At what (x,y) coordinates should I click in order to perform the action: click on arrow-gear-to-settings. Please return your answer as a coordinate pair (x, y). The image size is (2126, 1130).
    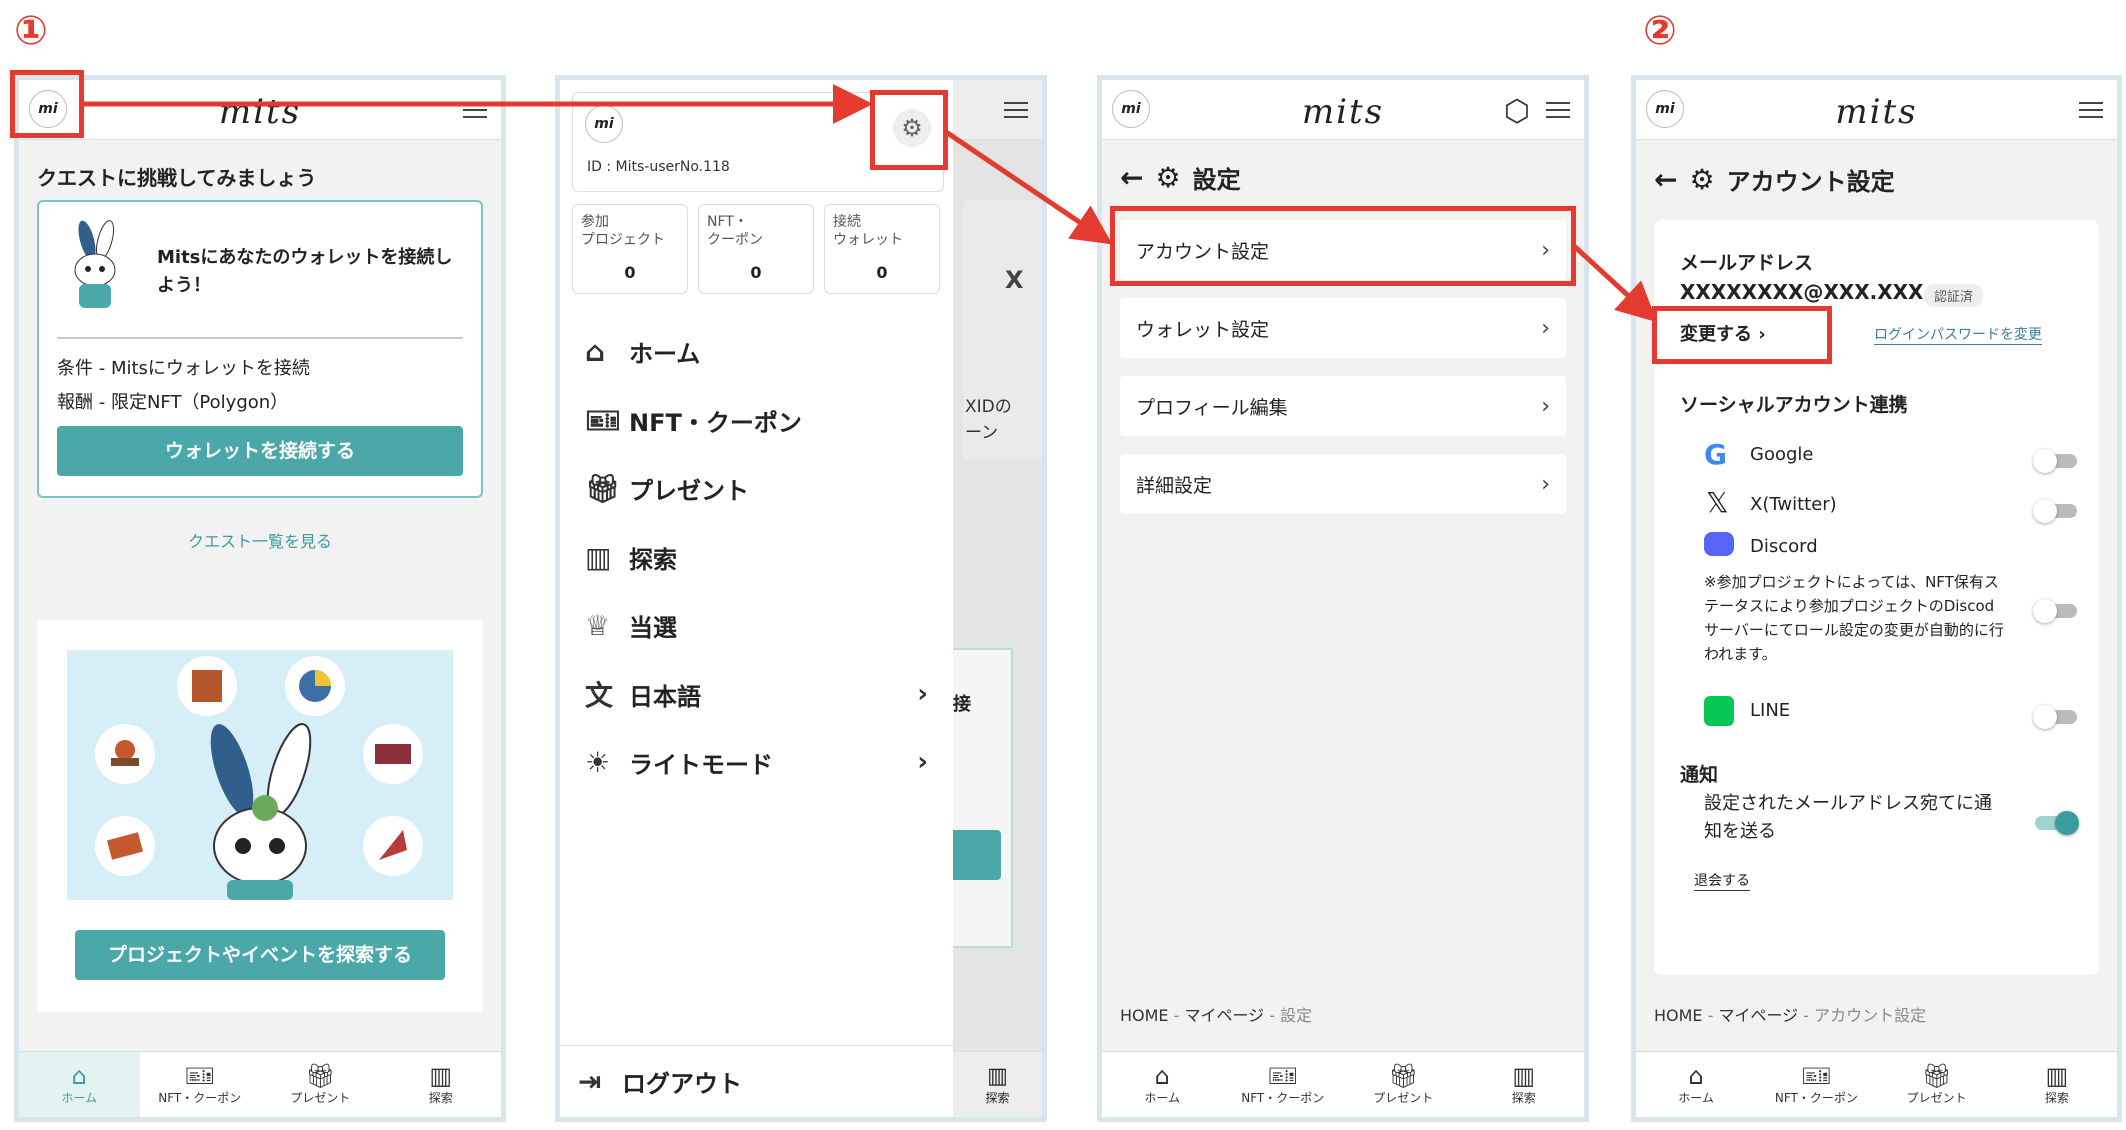
    Looking at the image, I should click on (1028, 187).